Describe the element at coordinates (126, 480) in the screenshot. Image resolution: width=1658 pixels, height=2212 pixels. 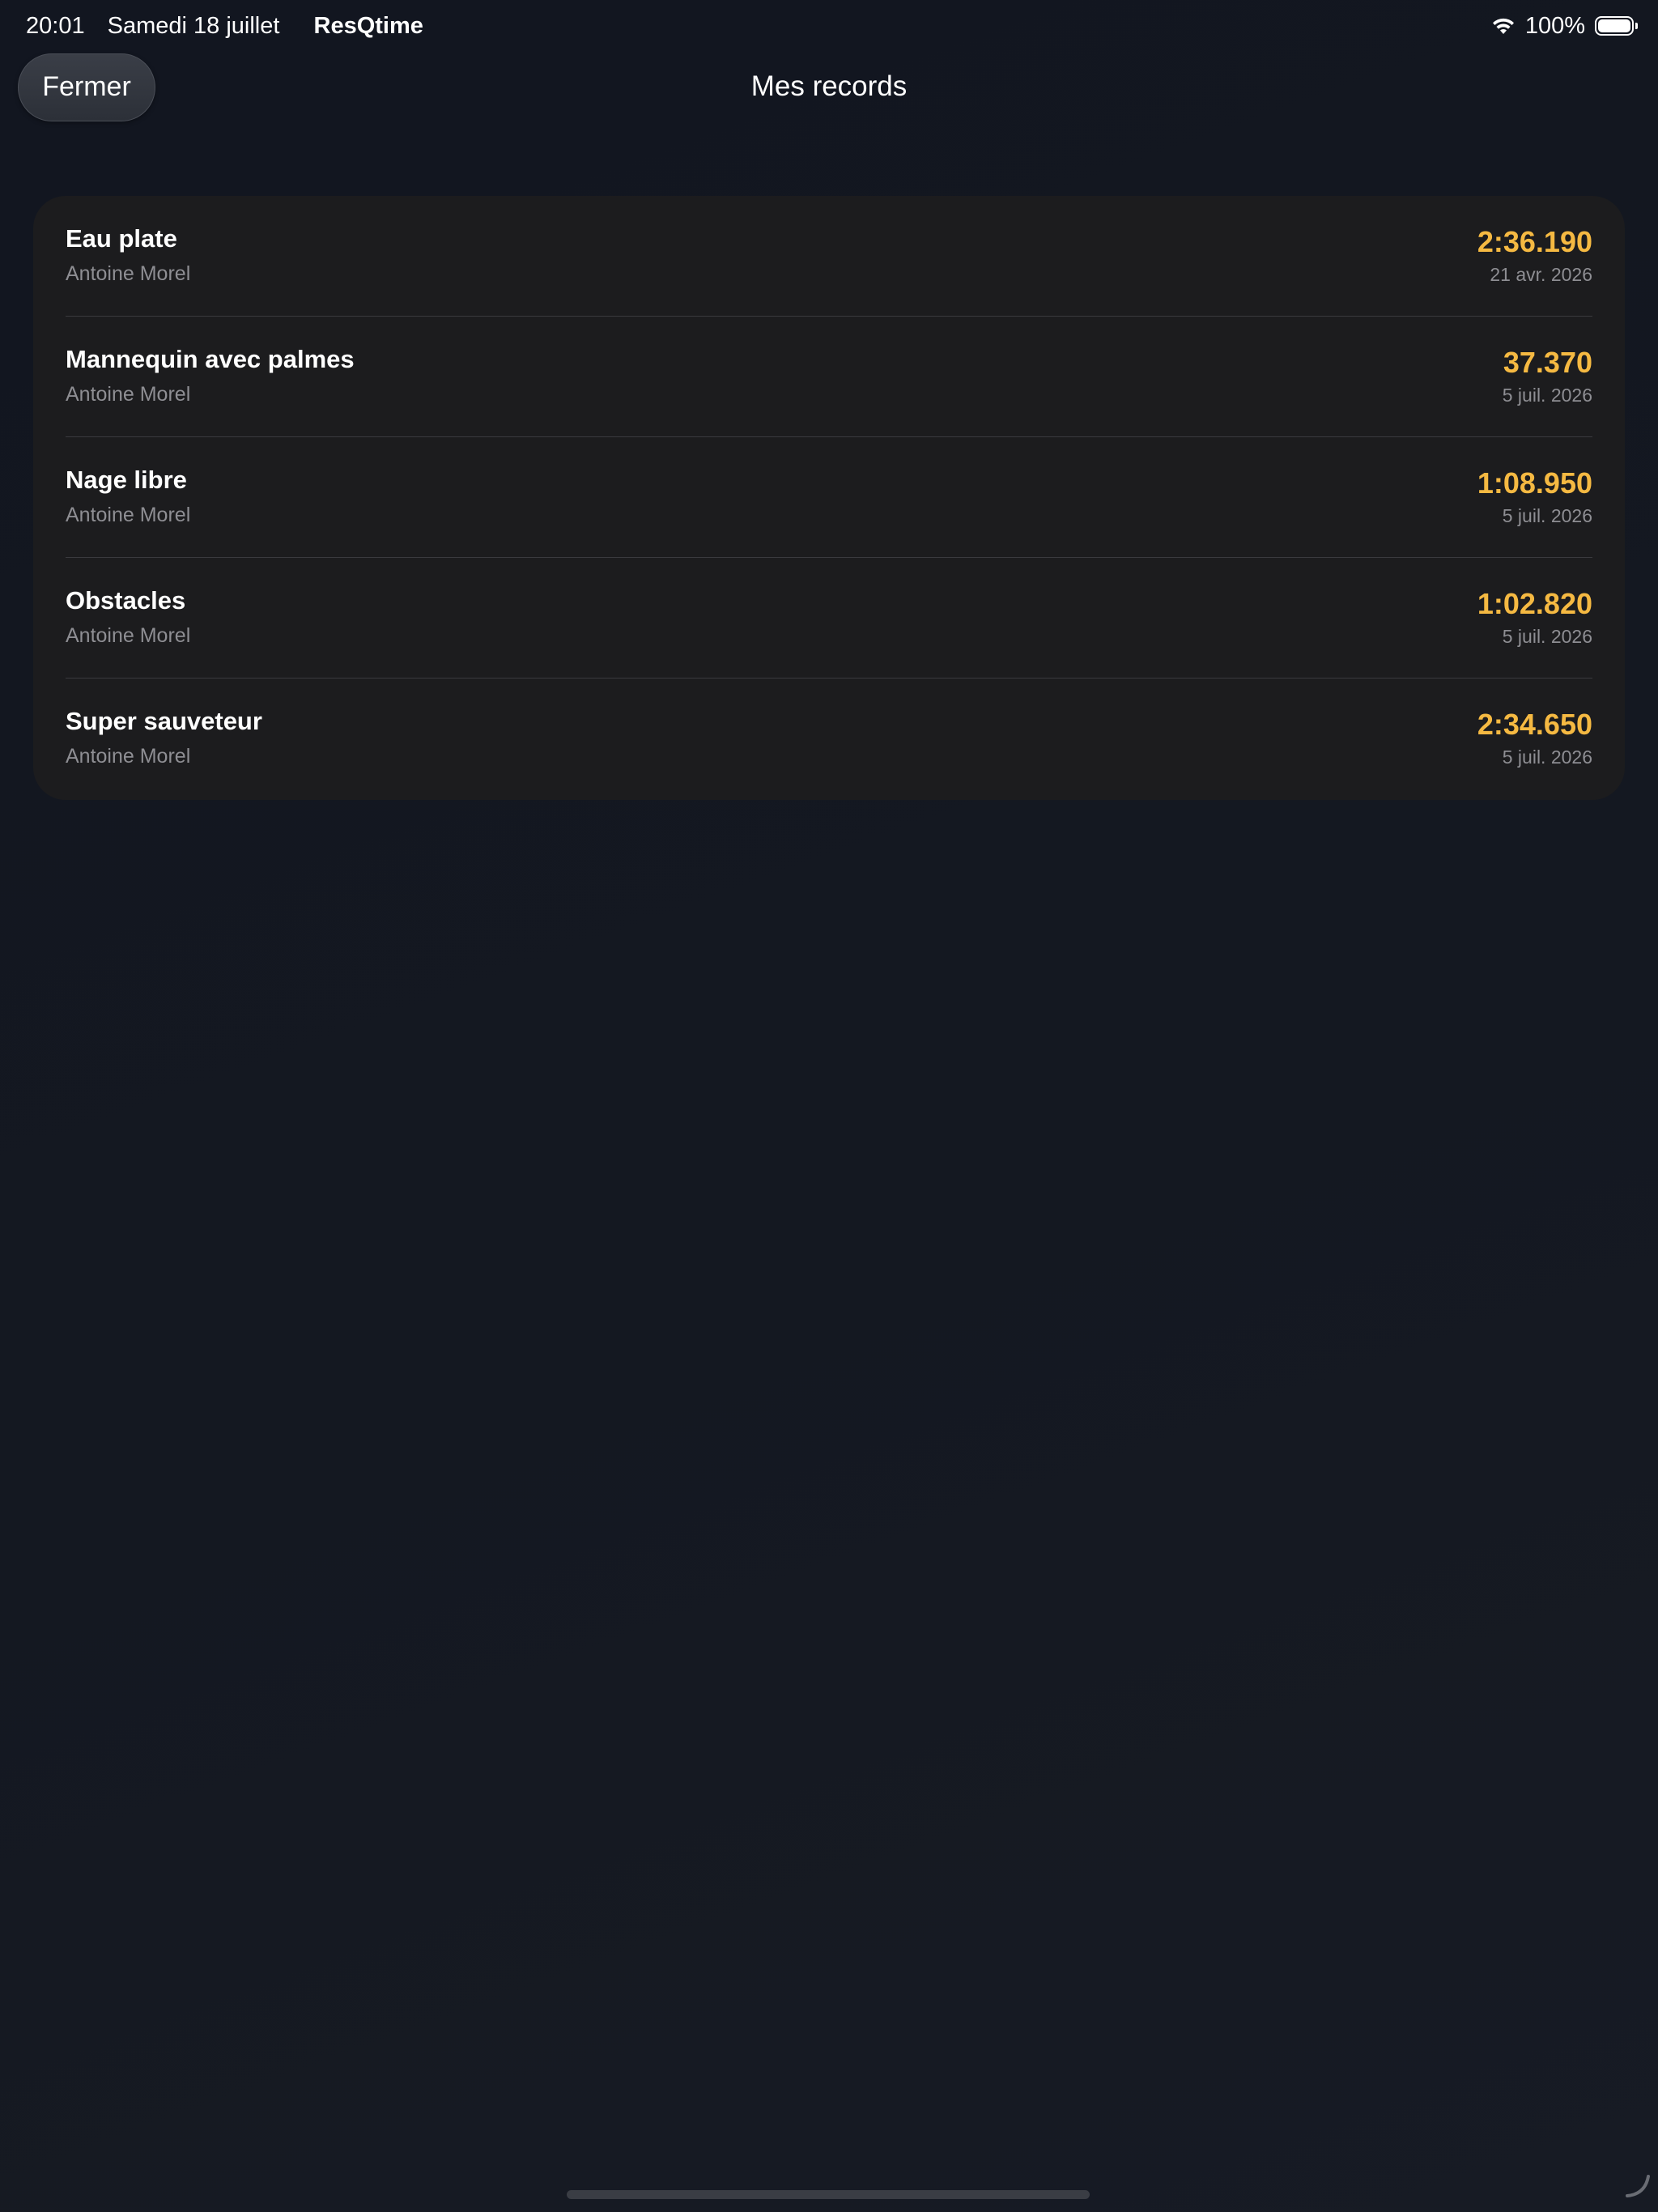
I see `record-event-name: Nage libre` at that location.